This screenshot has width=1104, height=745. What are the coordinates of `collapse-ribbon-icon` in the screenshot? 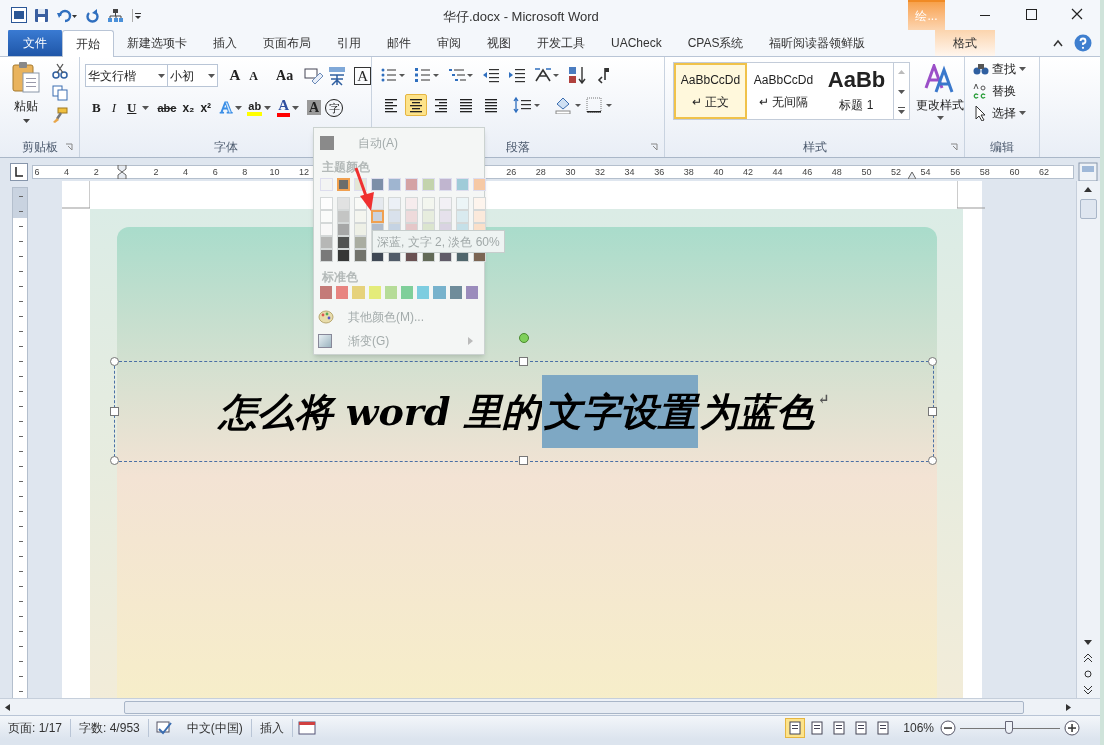 It's located at (1058, 43).